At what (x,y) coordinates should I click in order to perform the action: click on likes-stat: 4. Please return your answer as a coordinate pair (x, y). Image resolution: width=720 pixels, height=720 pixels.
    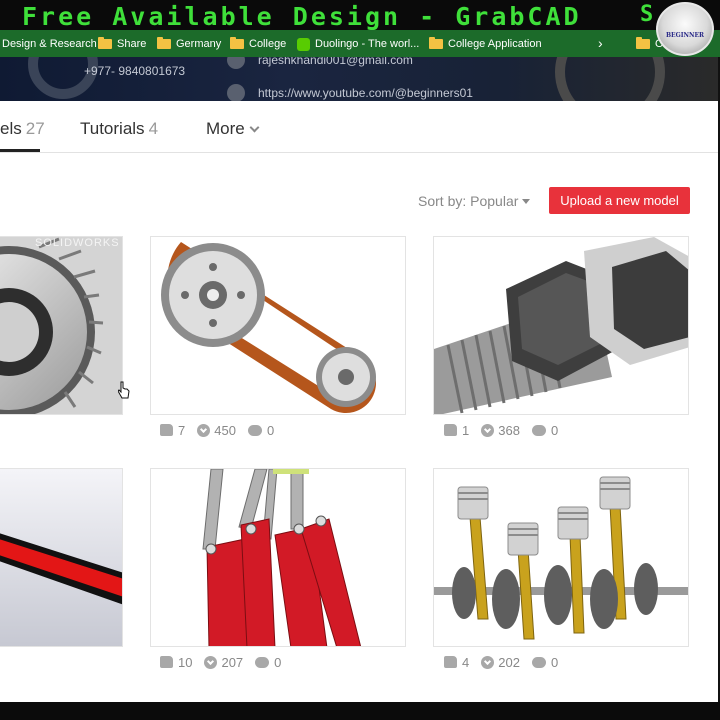
    Looking at the image, I should click on (456, 662).